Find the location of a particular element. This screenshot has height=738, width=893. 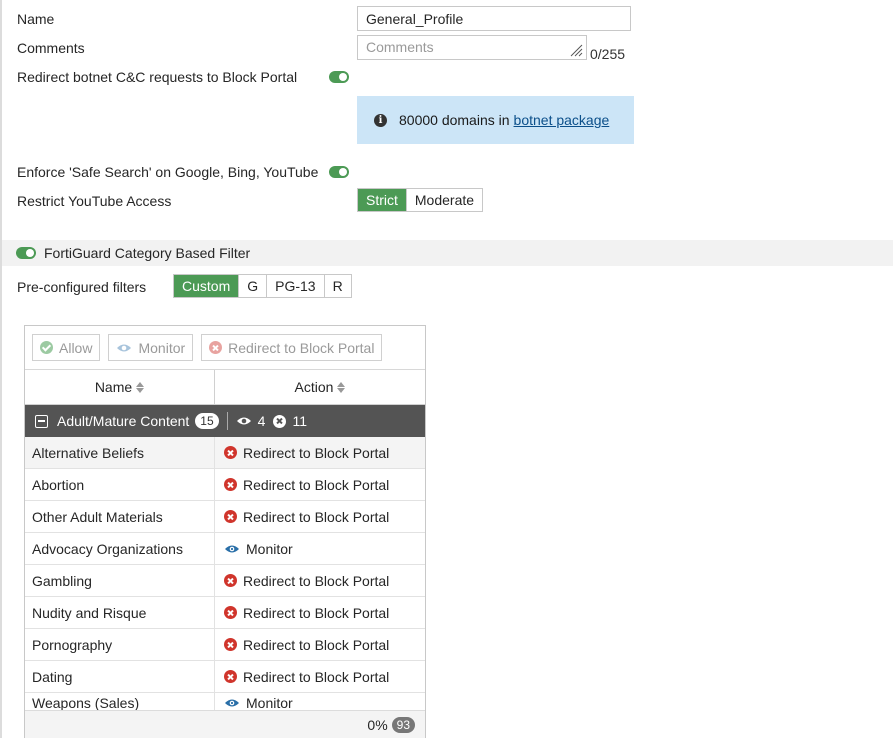

allow-button-label: Allow is located at coordinates (76, 347).